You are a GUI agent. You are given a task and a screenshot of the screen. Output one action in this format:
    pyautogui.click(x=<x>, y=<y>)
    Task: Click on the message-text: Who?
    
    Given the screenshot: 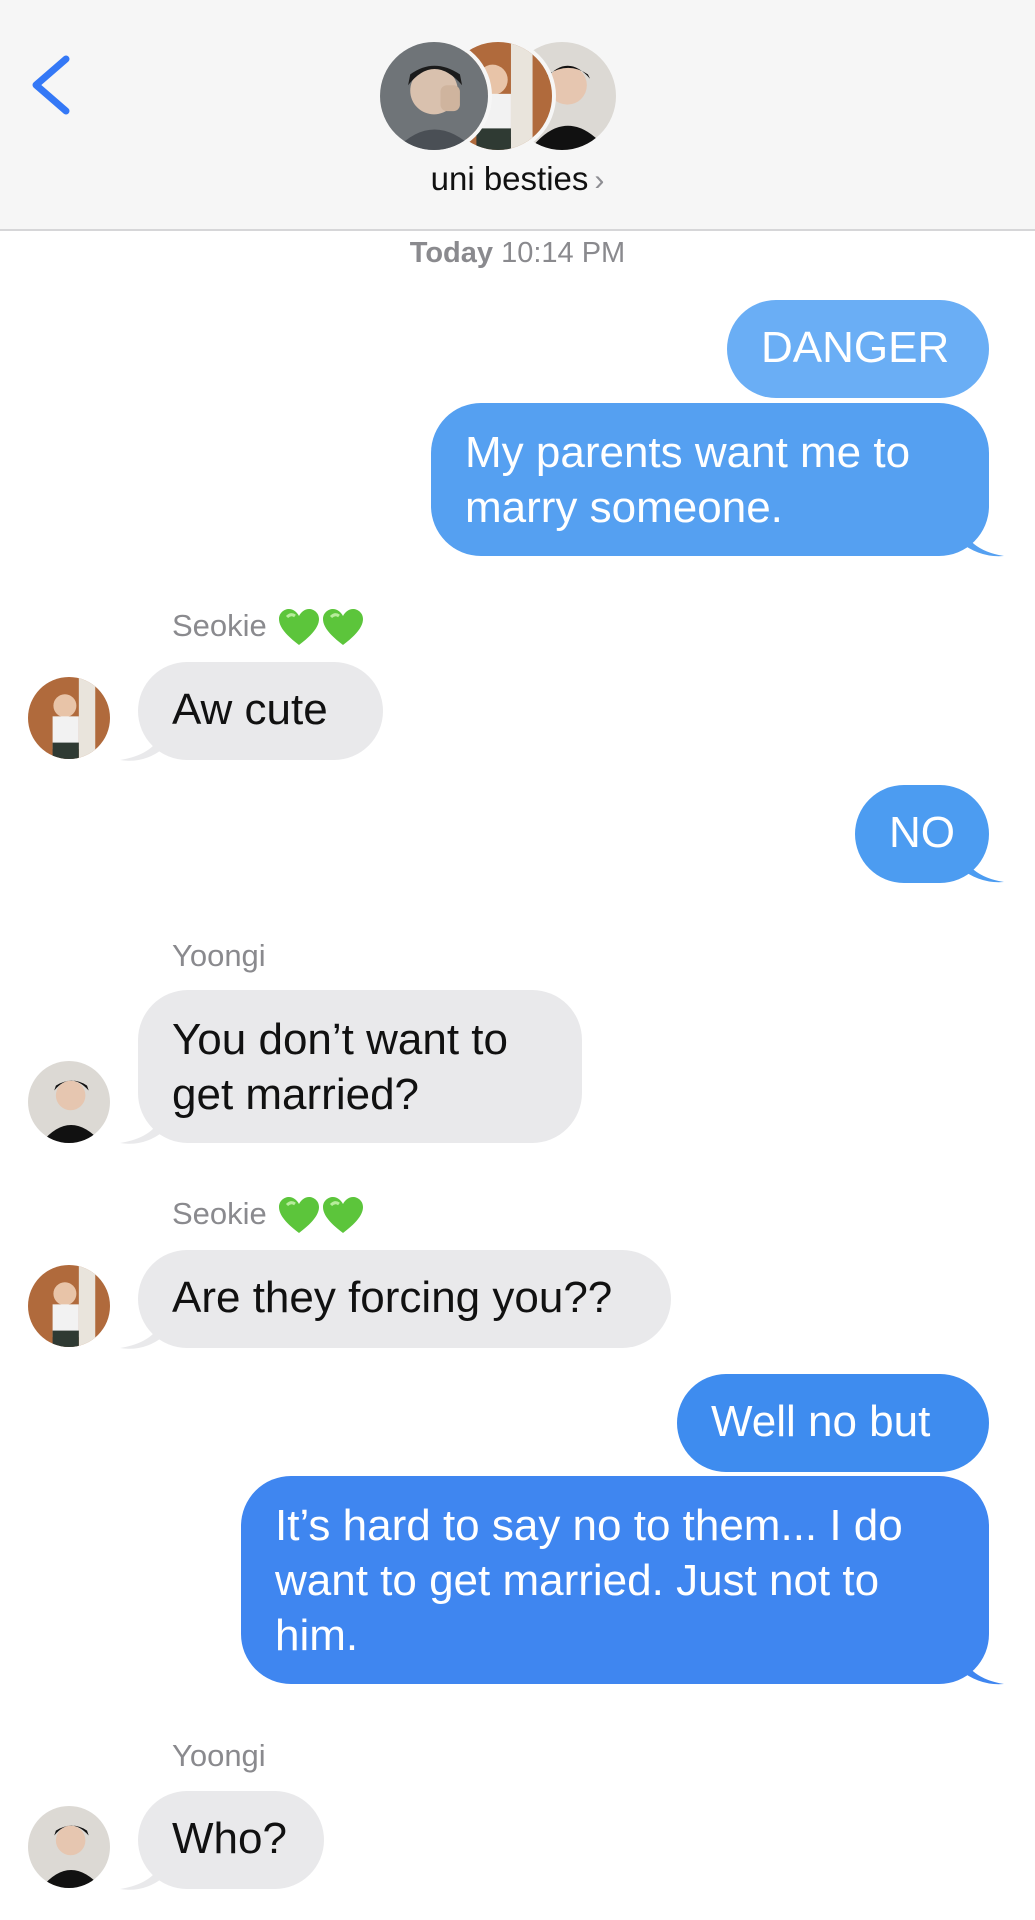 What is the action you would take?
    pyautogui.click(x=229, y=1838)
    